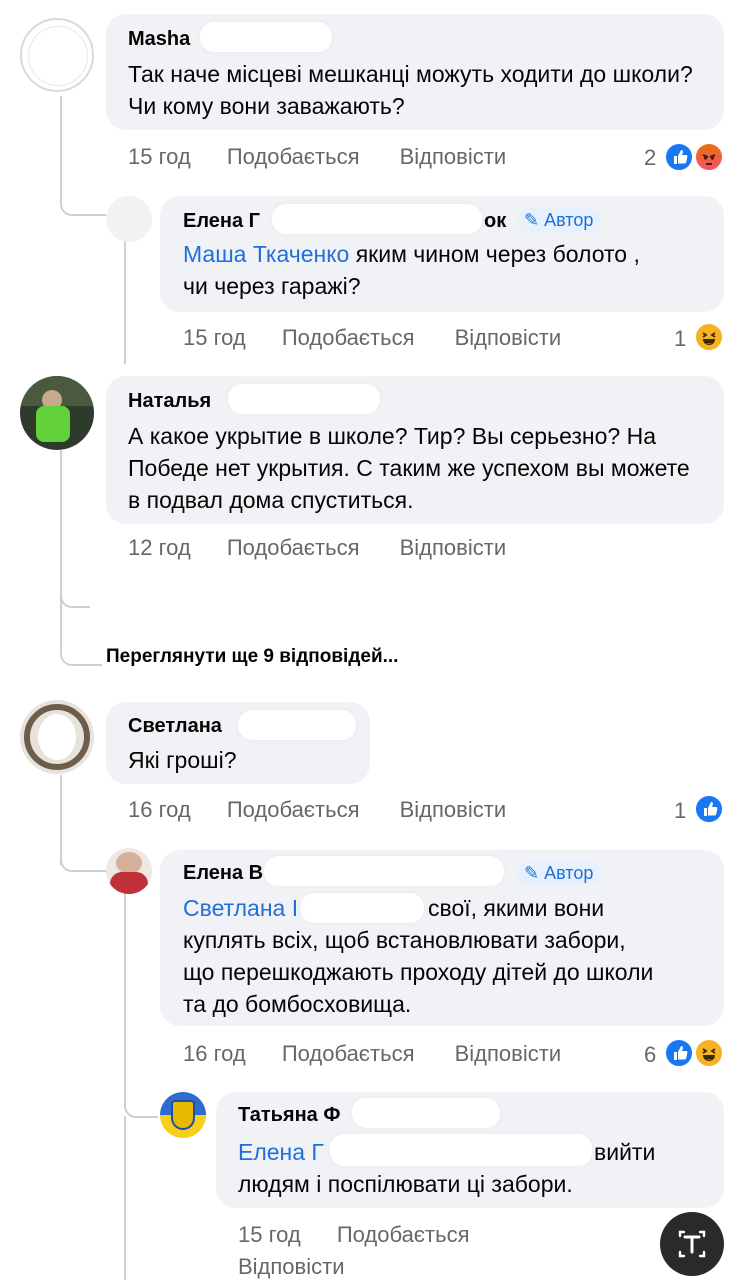  What do you see at coordinates (182, 760) in the screenshot?
I see `comment-text: Які гроші?` at bounding box center [182, 760].